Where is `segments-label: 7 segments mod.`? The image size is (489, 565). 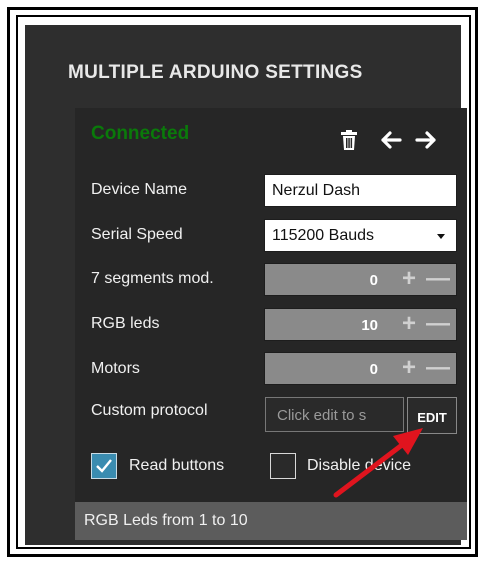 segments-label: 7 segments mod. is located at coordinates (152, 278).